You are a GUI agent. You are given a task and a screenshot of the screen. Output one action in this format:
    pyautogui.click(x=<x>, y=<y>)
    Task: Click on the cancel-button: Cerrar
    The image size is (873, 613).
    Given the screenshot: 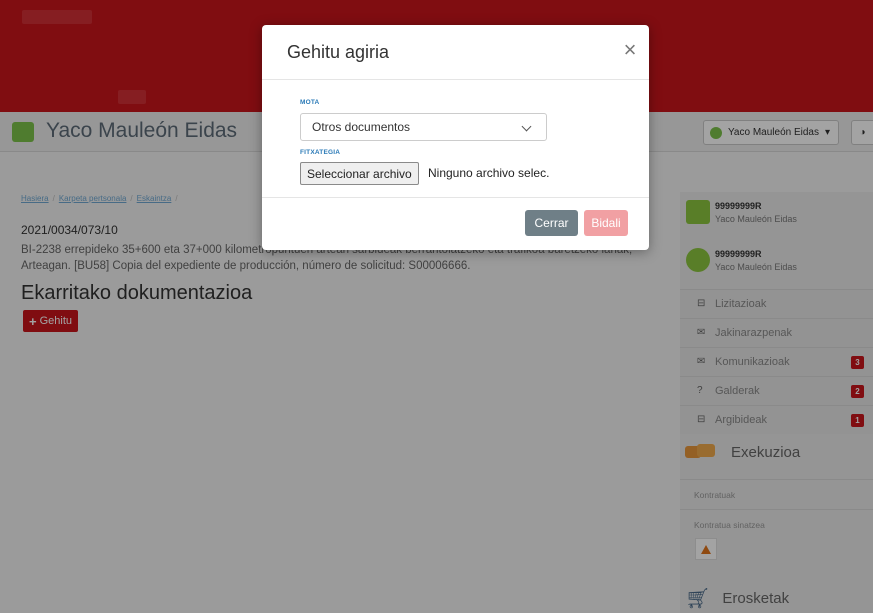 What is the action you would take?
    pyautogui.click(x=551, y=223)
    